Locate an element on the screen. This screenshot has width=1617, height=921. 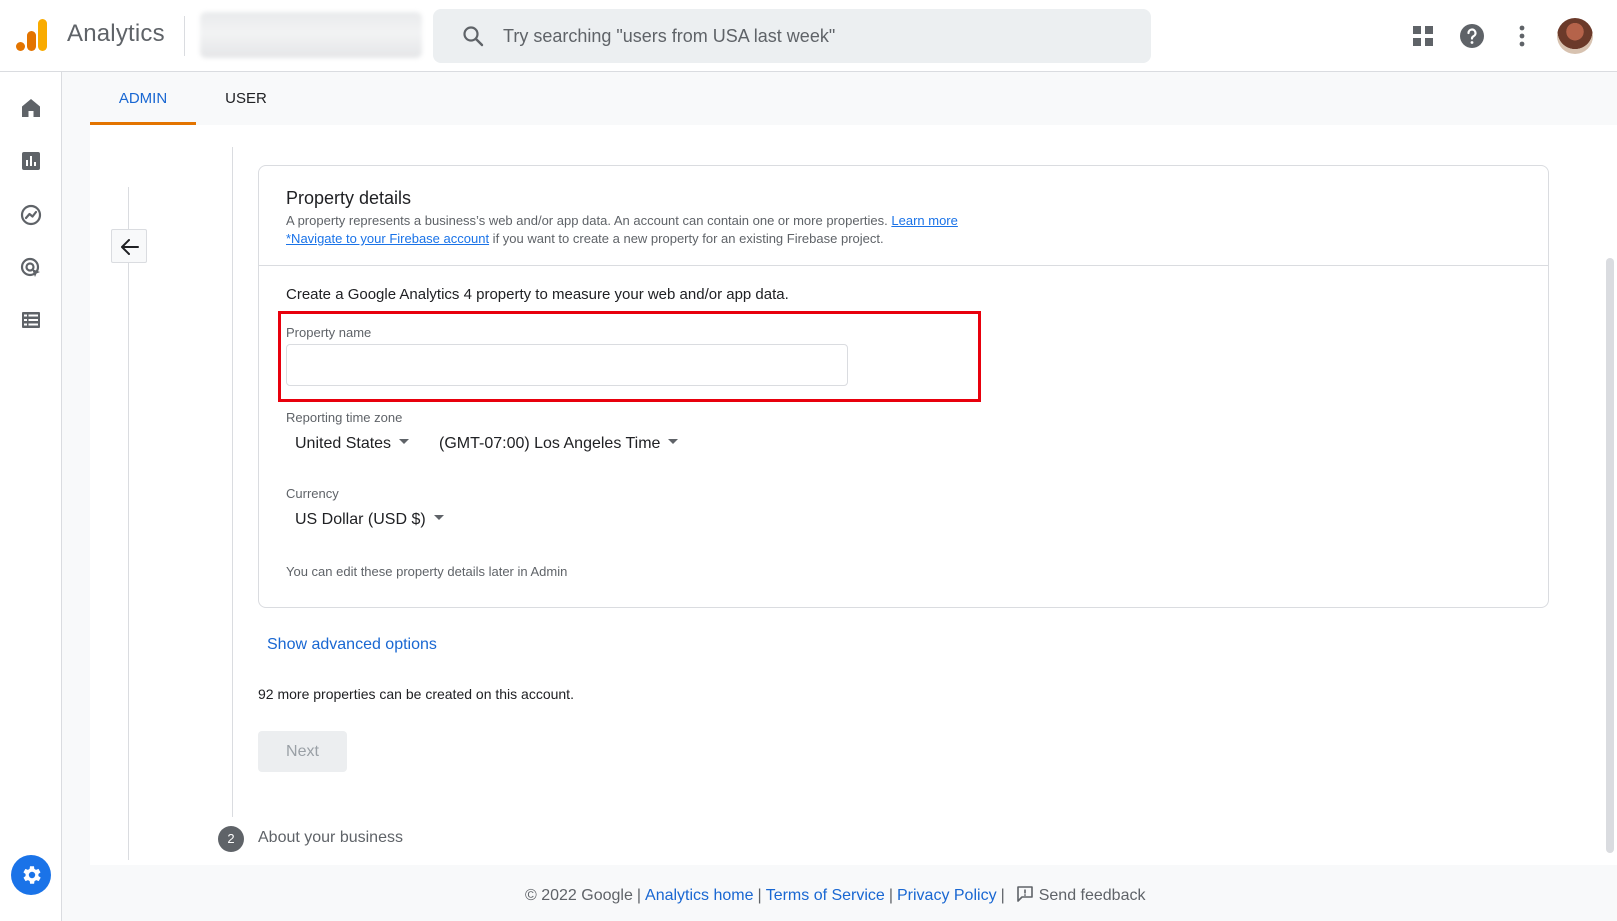
tab-admin: ADMIN is located at coordinates (143, 98).